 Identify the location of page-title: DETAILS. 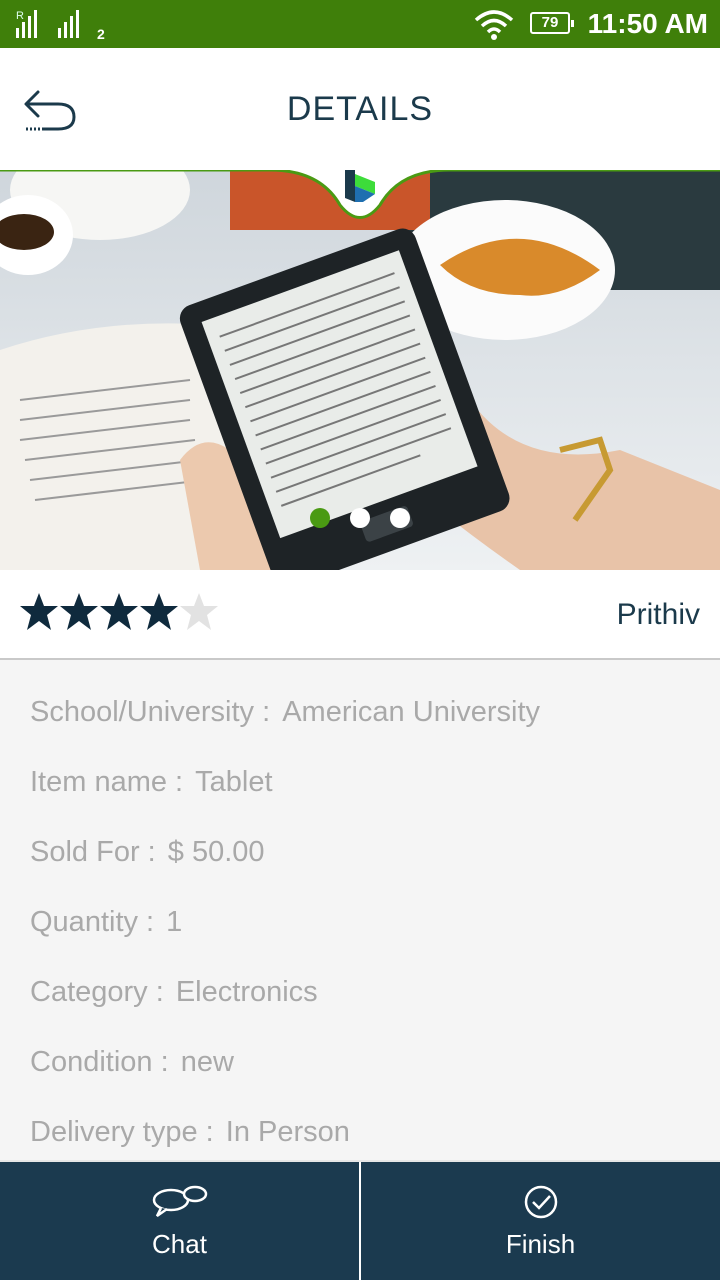
(360, 109).